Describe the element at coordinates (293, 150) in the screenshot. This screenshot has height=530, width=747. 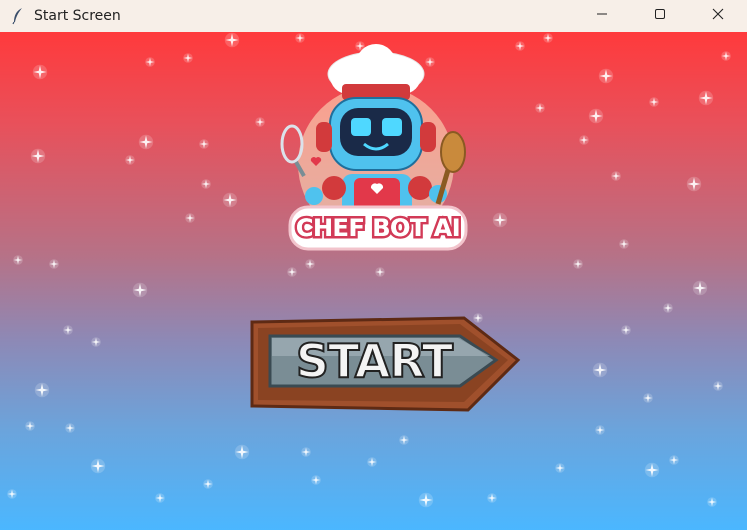
I see `whisk-icon` at that location.